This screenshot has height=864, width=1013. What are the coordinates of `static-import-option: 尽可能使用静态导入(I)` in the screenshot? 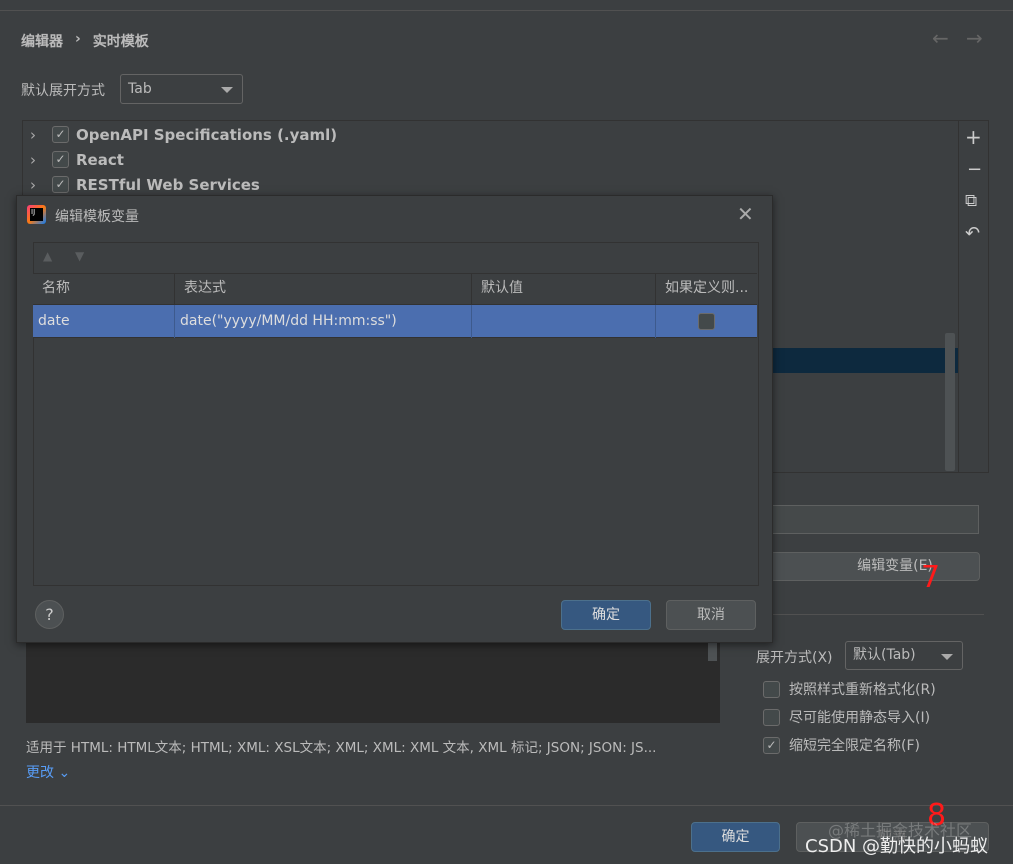 It's located at (846, 717).